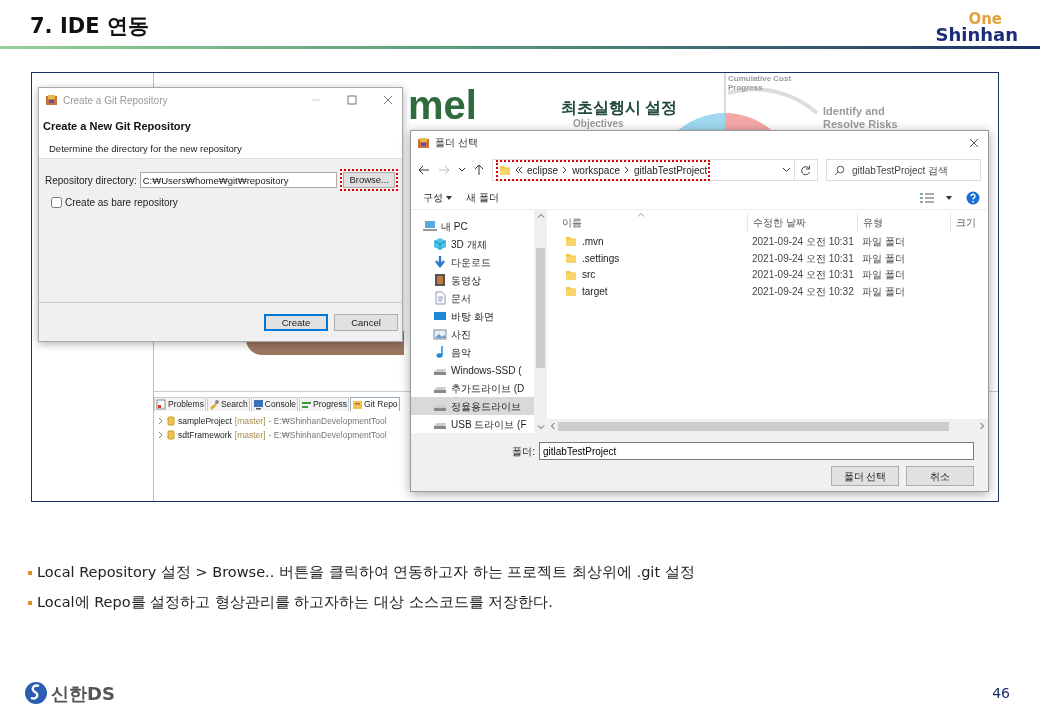 The width and height of the screenshot is (1040, 720). Describe the element at coordinates (647, 275) in the screenshot. I see `file-name-cell: src` at that location.